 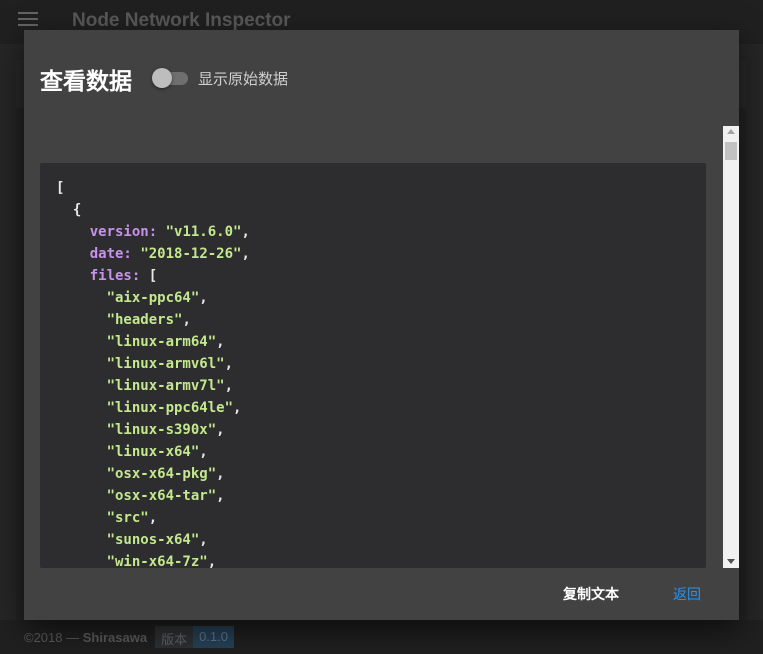 What do you see at coordinates (161, 474) in the screenshot?
I see `json-string: "osx-x64-pkg"` at bounding box center [161, 474].